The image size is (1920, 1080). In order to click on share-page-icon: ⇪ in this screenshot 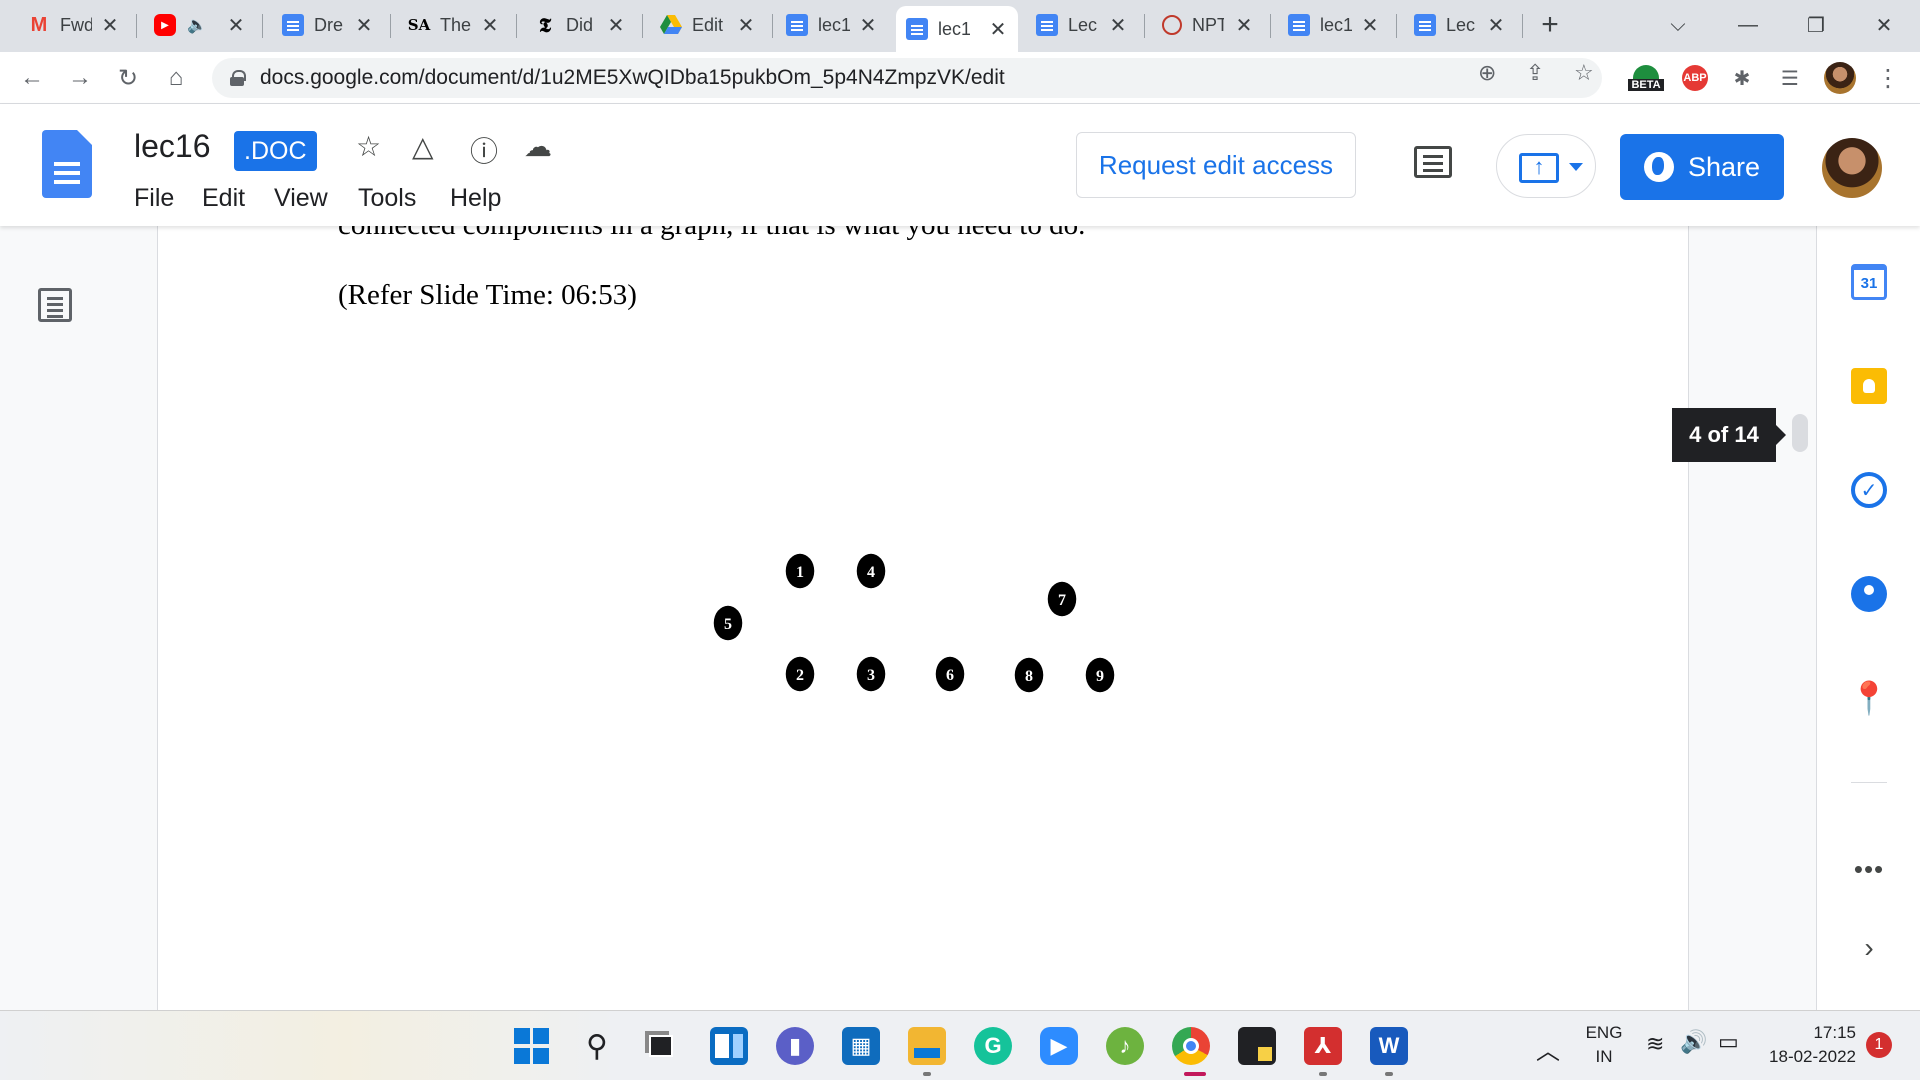, I will do `click(1535, 73)`.